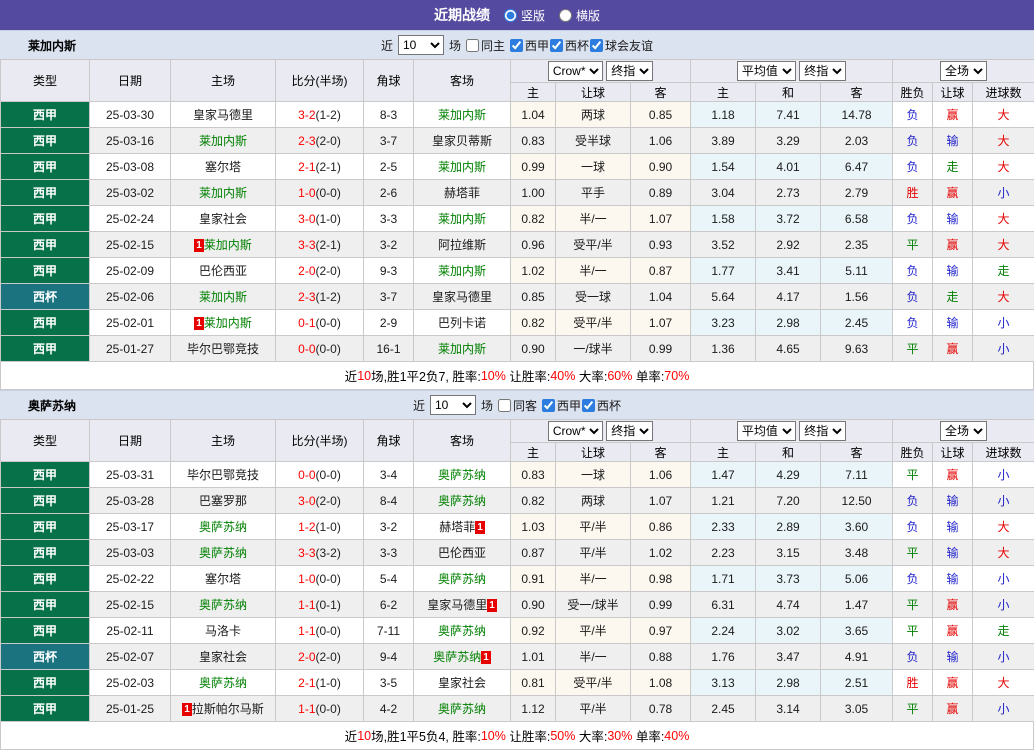  What do you see at coordinates (524, 15) in the screenshot?
I see `layout-option-vertical: 竖版` at bounding box center [524, 15].